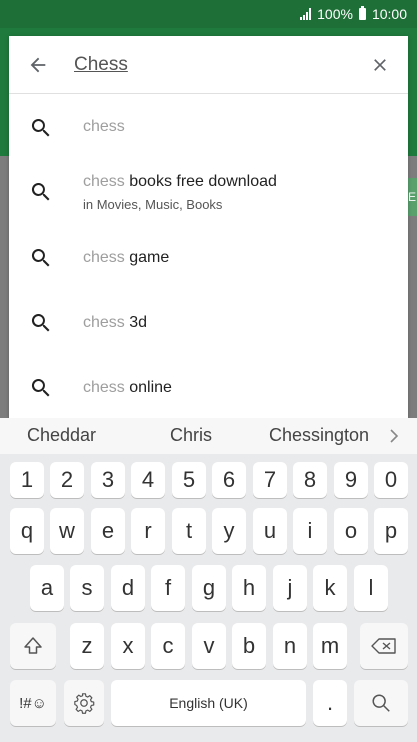  I want to click on clock: 10:00, so click(389, 14).